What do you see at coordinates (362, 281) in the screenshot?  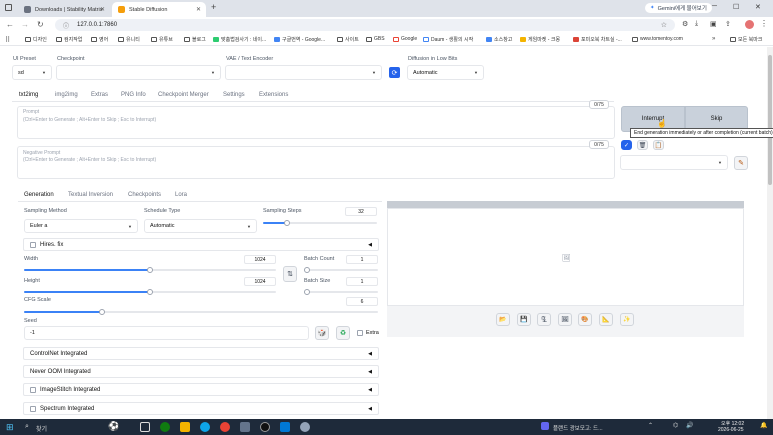 I see `batch-size-input: 1` at bounding box center [362, 281].